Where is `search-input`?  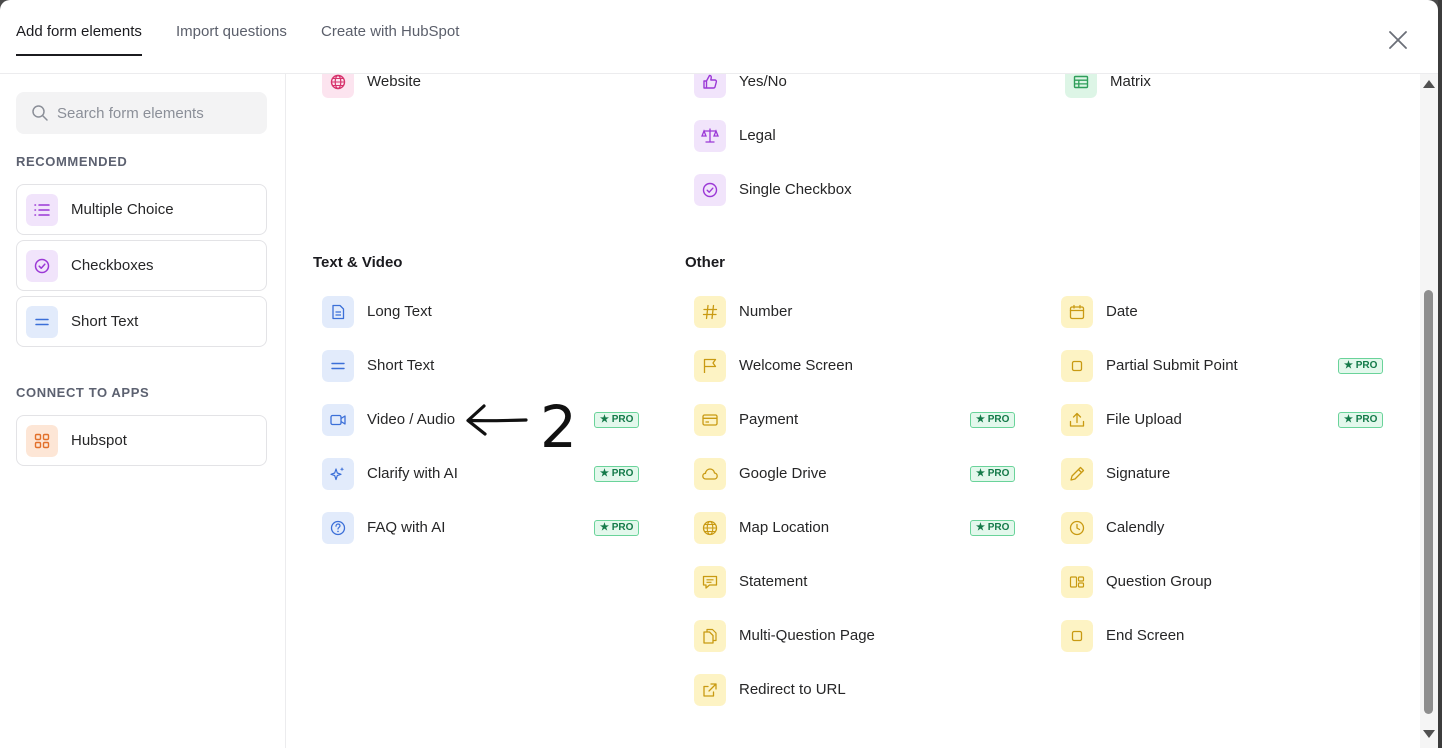 search-input is located at coordinates (157, 113).